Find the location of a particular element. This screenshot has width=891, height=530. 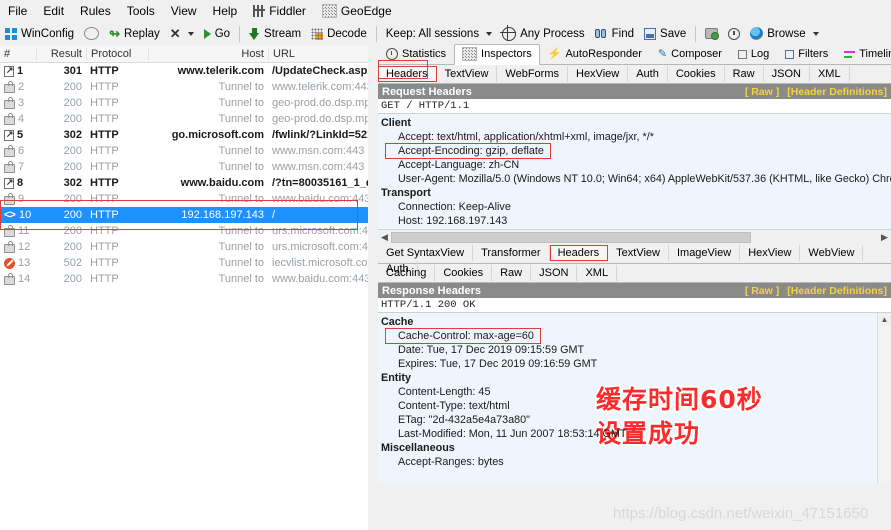

geoedge-icon is located at coordinates (329, 11).